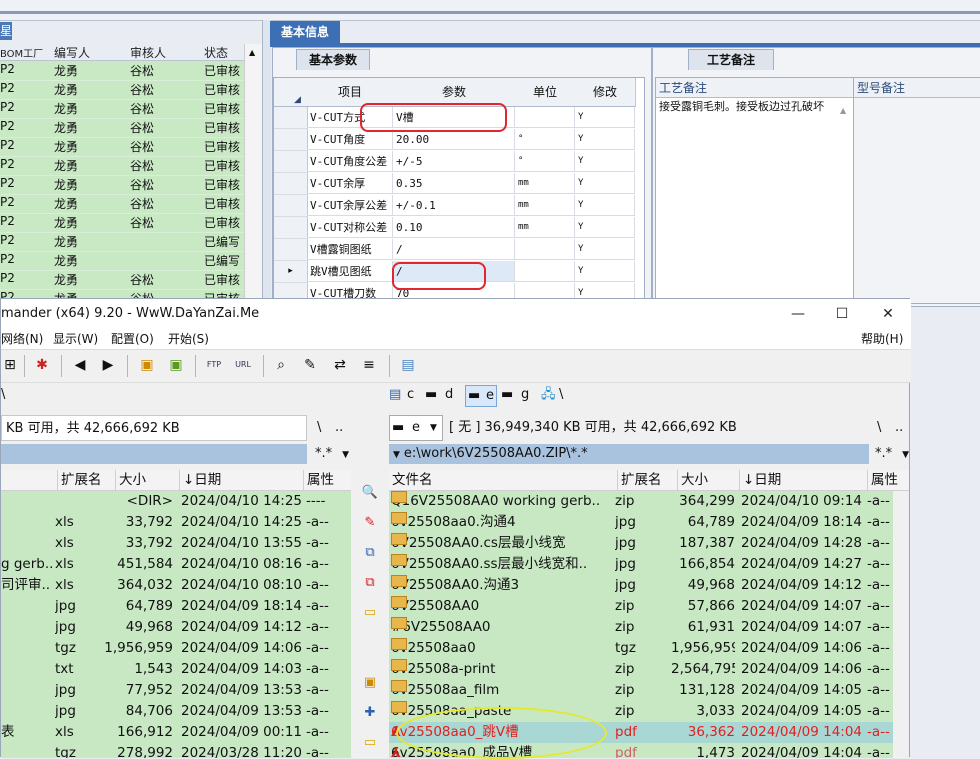 The width and height of the screenshot is (980, 759). What do you see at coordinates (310, 365) in the screenshot?
I see `rename-icon: ✎` at bounding box center [310, 365].